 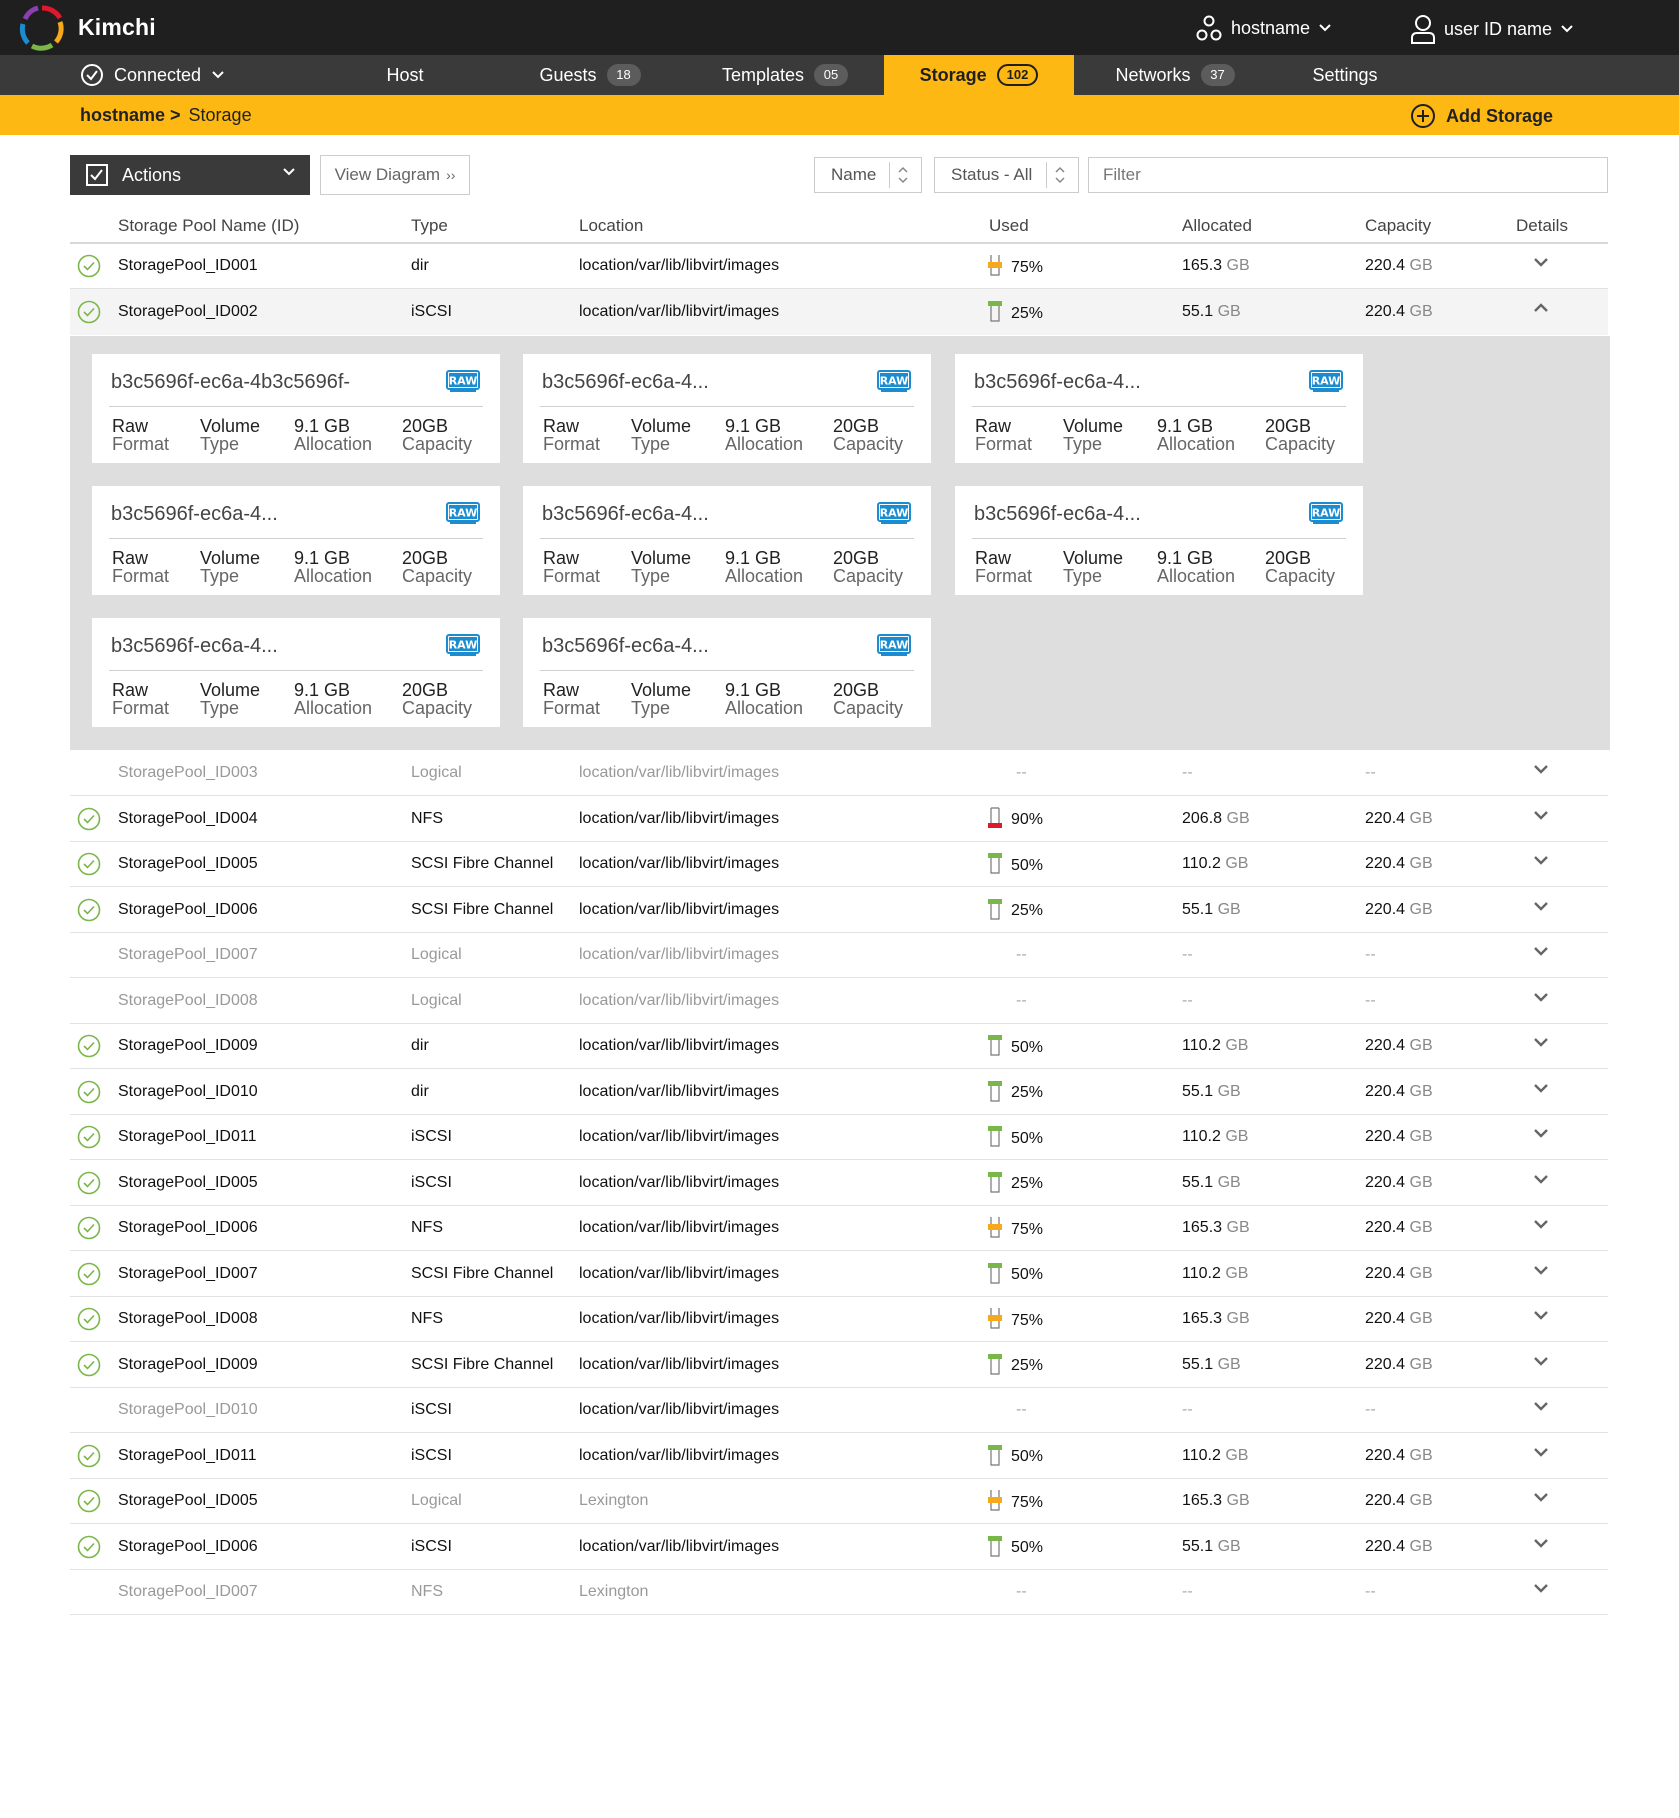 I want to click on pool-type: SCSI Fibre Channel, so click(x=482, y=1364).